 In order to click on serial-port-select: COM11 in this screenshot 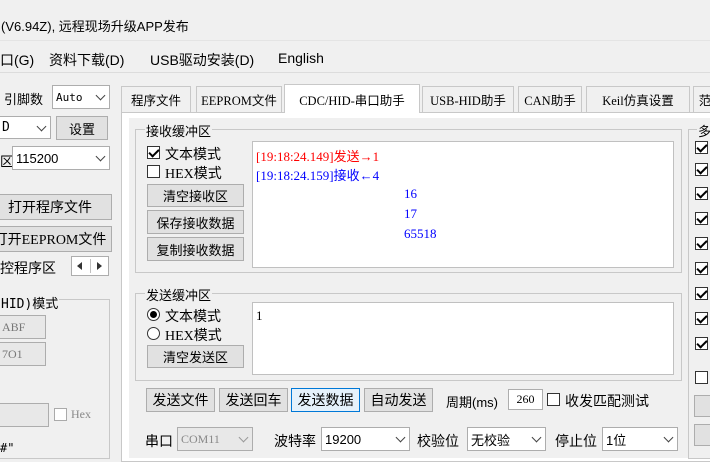, I will do `click(215, 439)`.